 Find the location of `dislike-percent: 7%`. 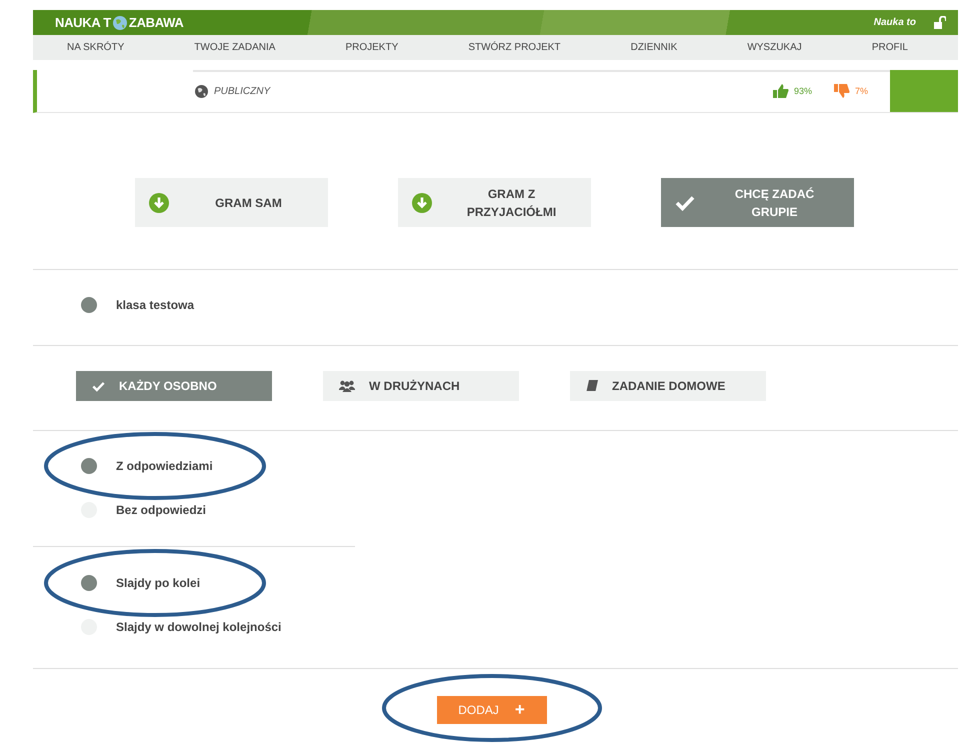

dislike-percent: 7% is located at coordinates (861, 91).